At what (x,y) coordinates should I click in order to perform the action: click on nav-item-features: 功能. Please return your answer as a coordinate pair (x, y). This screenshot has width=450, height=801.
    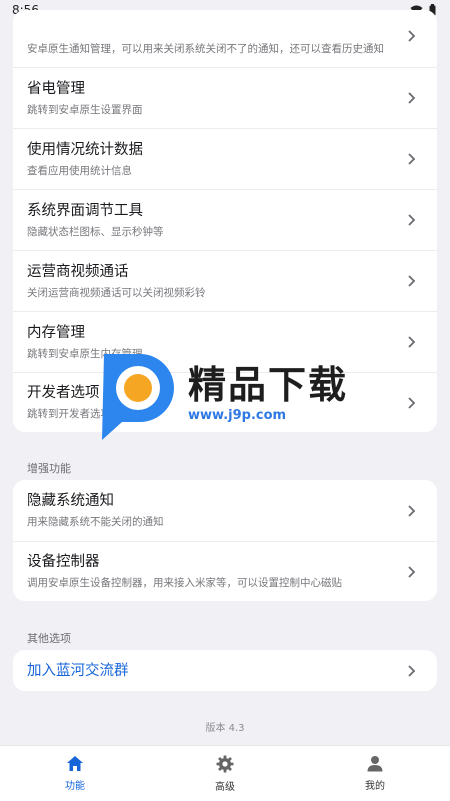
    Looking at the image, I should click on (75, 773).